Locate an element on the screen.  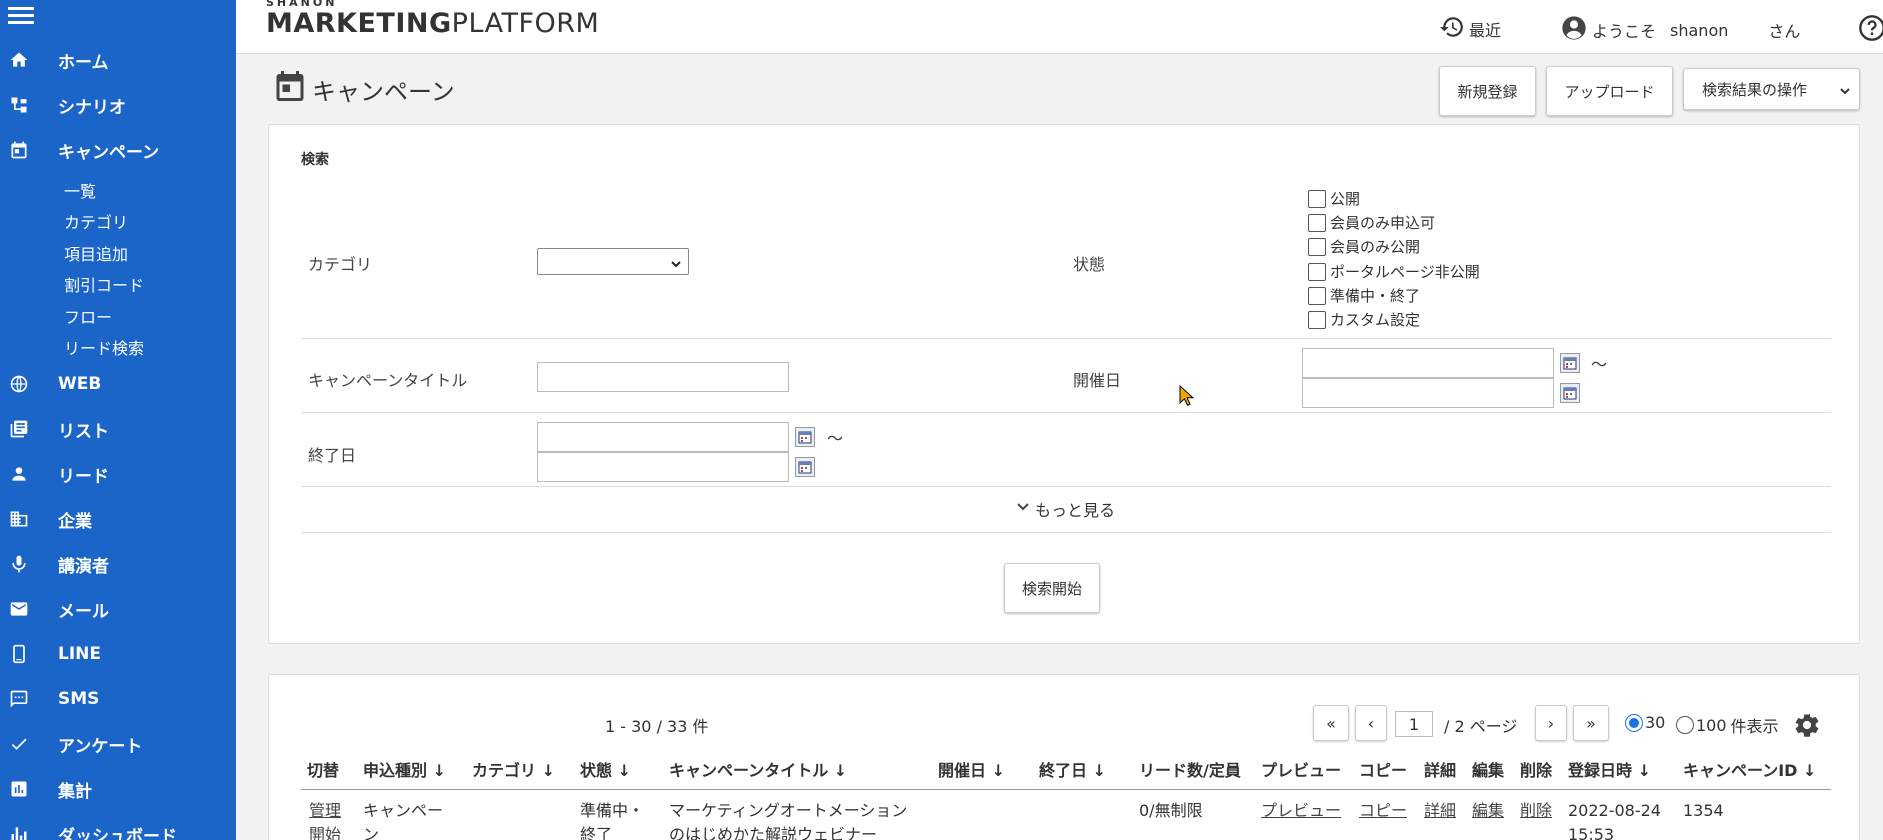
search-heading: 検索 is located at coordinates (315, 160).